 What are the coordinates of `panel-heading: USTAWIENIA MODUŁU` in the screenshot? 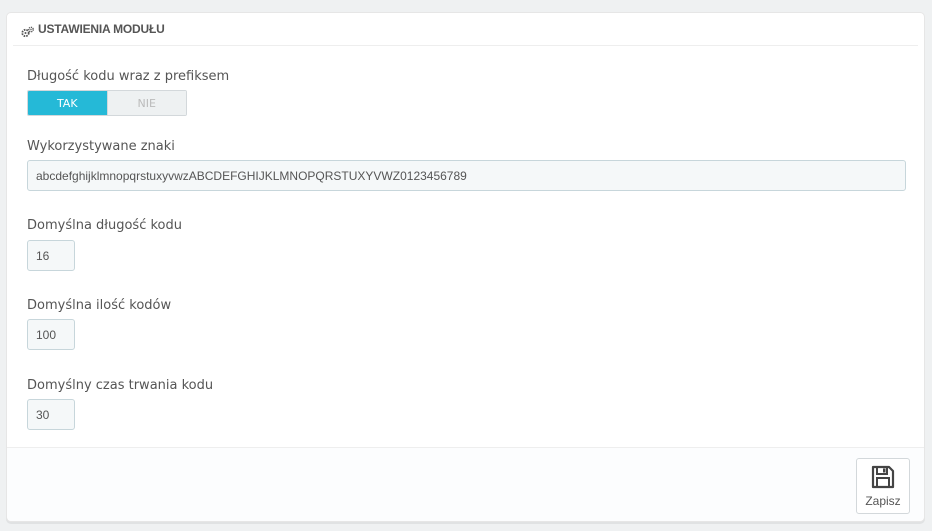 It's located at (465, 29).